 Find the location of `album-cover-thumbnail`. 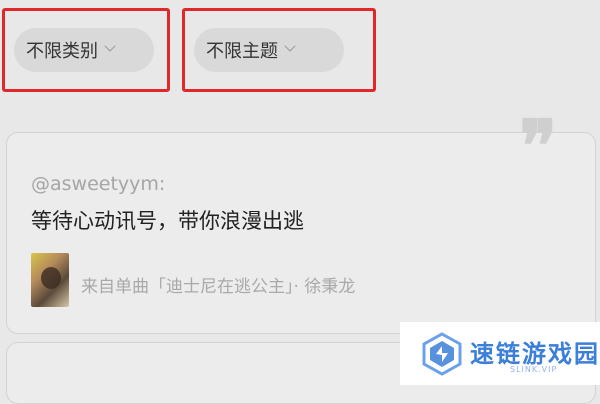

album-cover-thumbnail is located at coordinates (50, 280).